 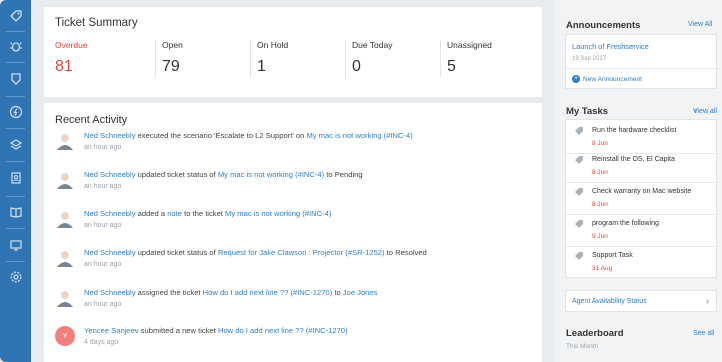 I want to click on chevron-right-icon: ›, so click(x=707, y=301).